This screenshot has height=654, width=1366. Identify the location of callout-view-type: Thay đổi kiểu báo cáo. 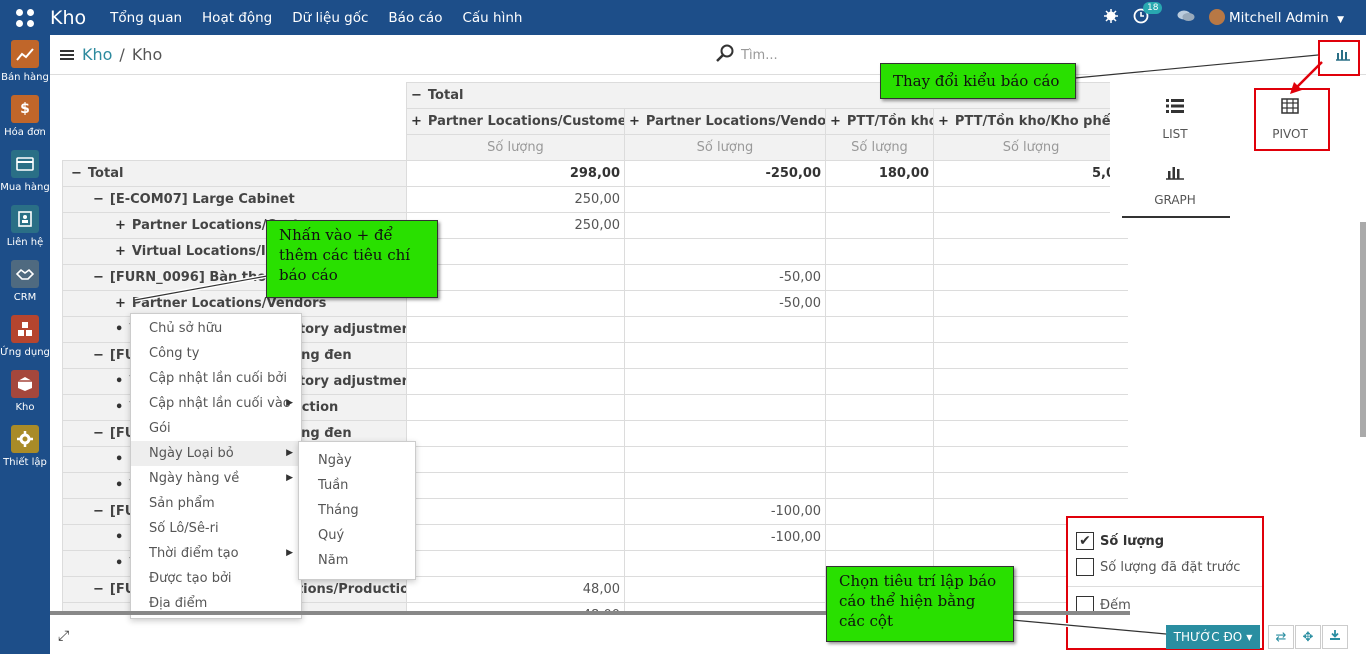
(978, 81).